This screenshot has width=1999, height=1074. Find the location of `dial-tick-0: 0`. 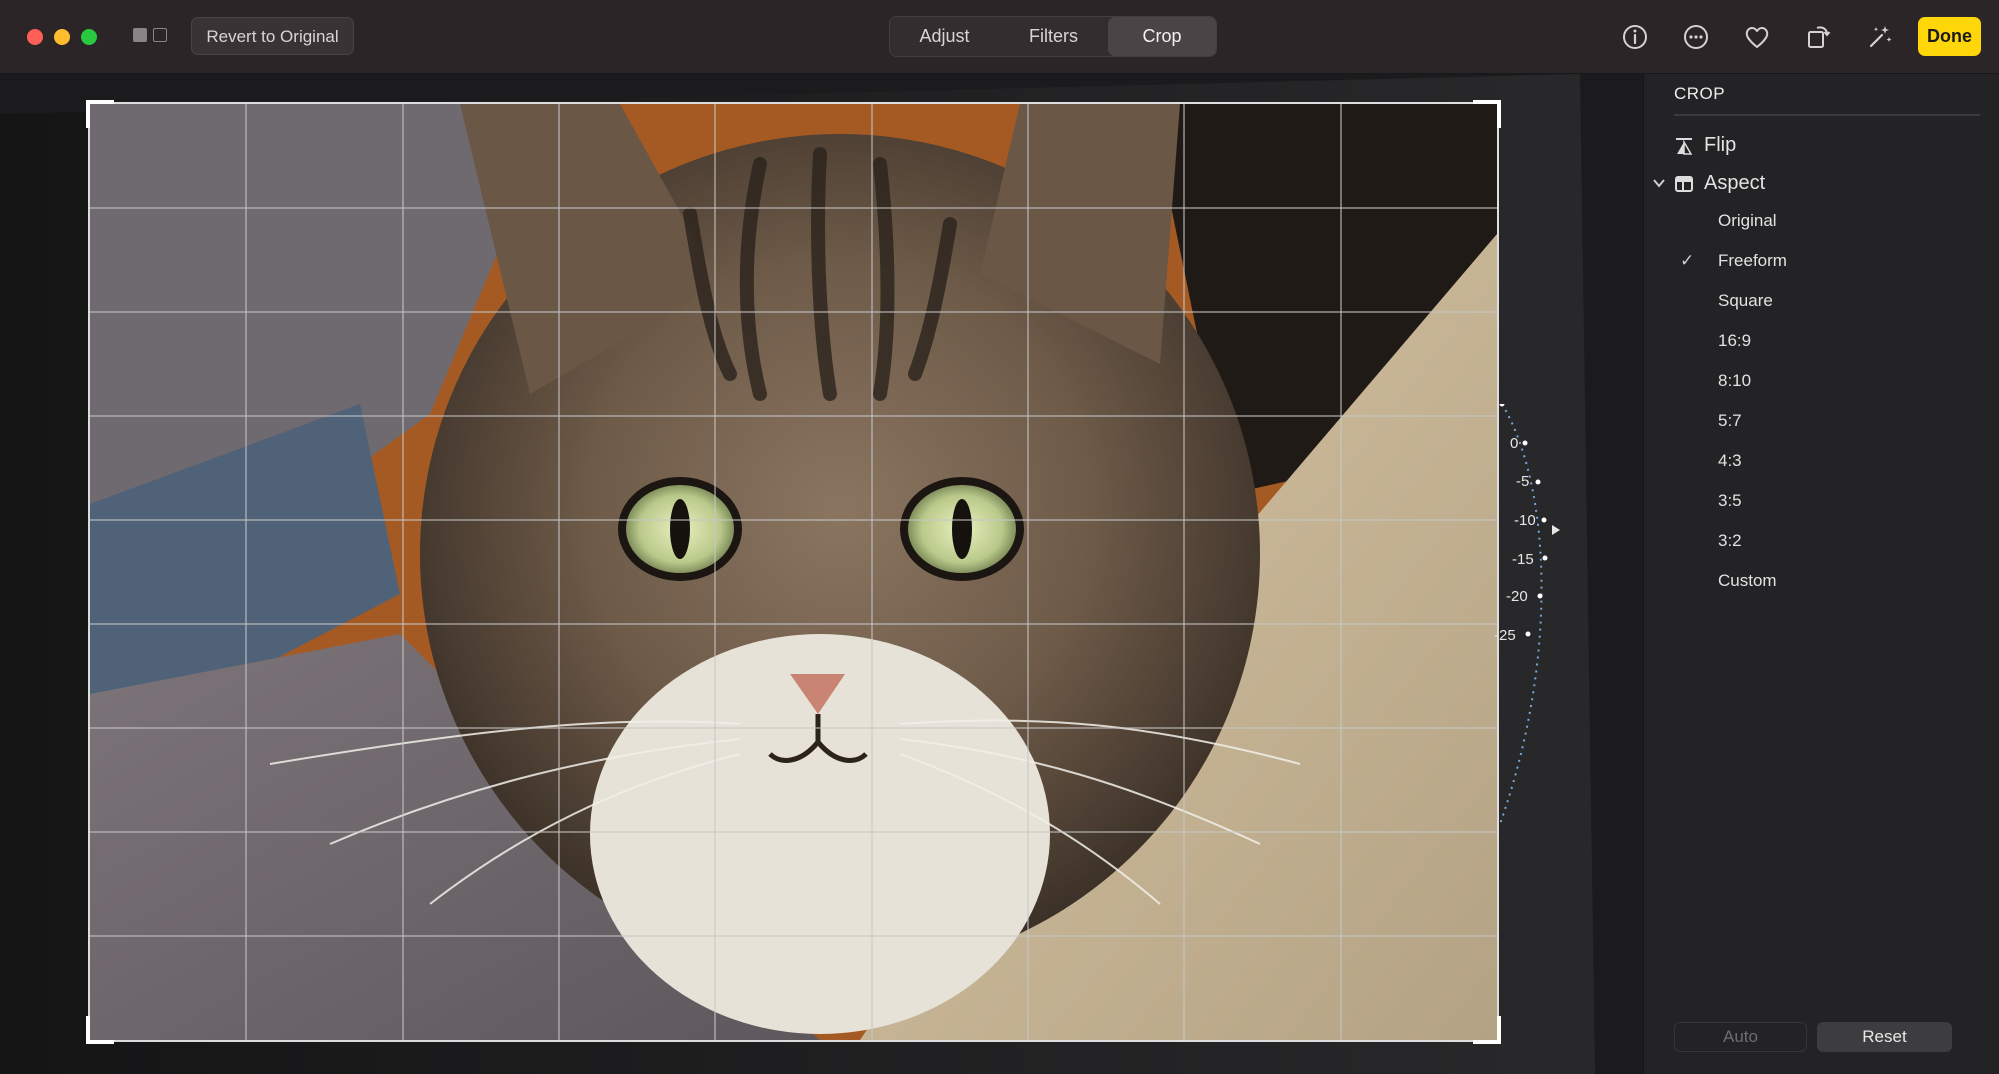

dial-tick-0: 0 is located at coordinates (1514, 443).